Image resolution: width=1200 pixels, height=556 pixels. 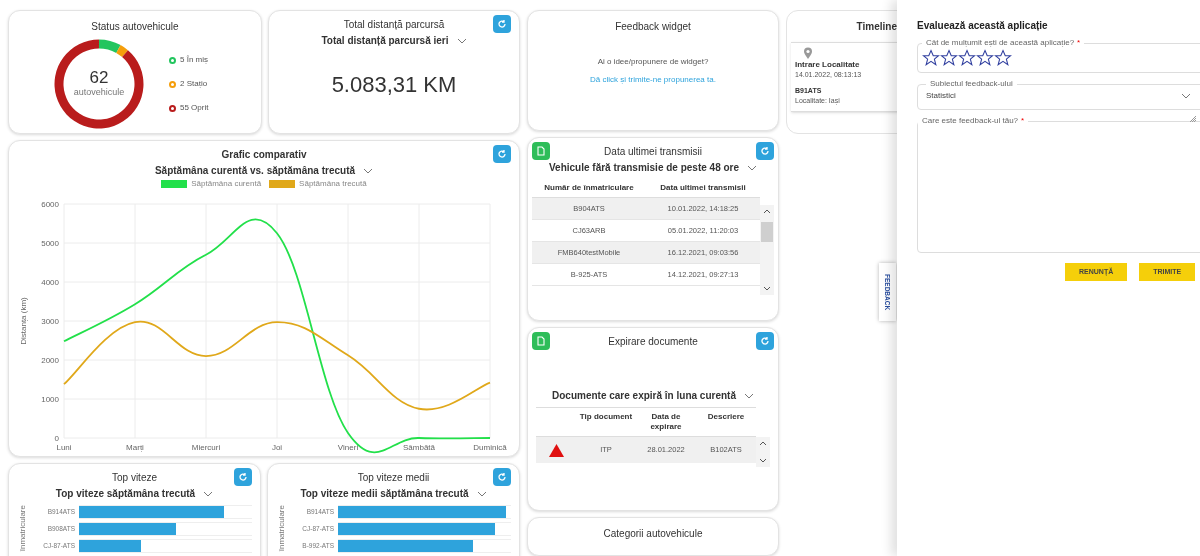 I want to click on status-label: 2 Stațio, so click(x=194, y=84).